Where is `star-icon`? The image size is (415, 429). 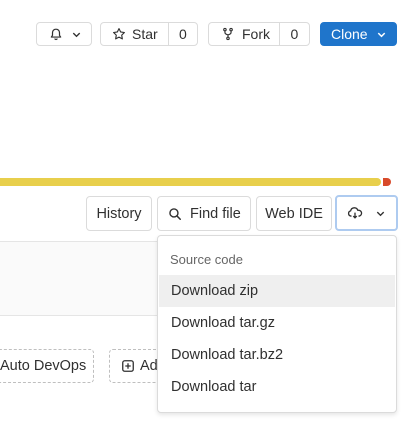 star-icon is located at coordinates (119, 34).